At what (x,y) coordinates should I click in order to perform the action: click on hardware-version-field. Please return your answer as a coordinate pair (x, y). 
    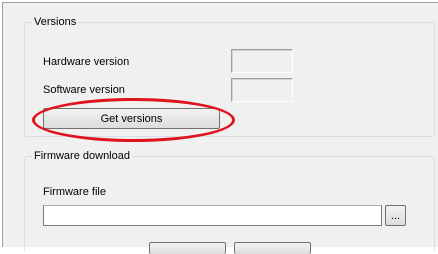
    Looking at the image, I should click on (262, 61).